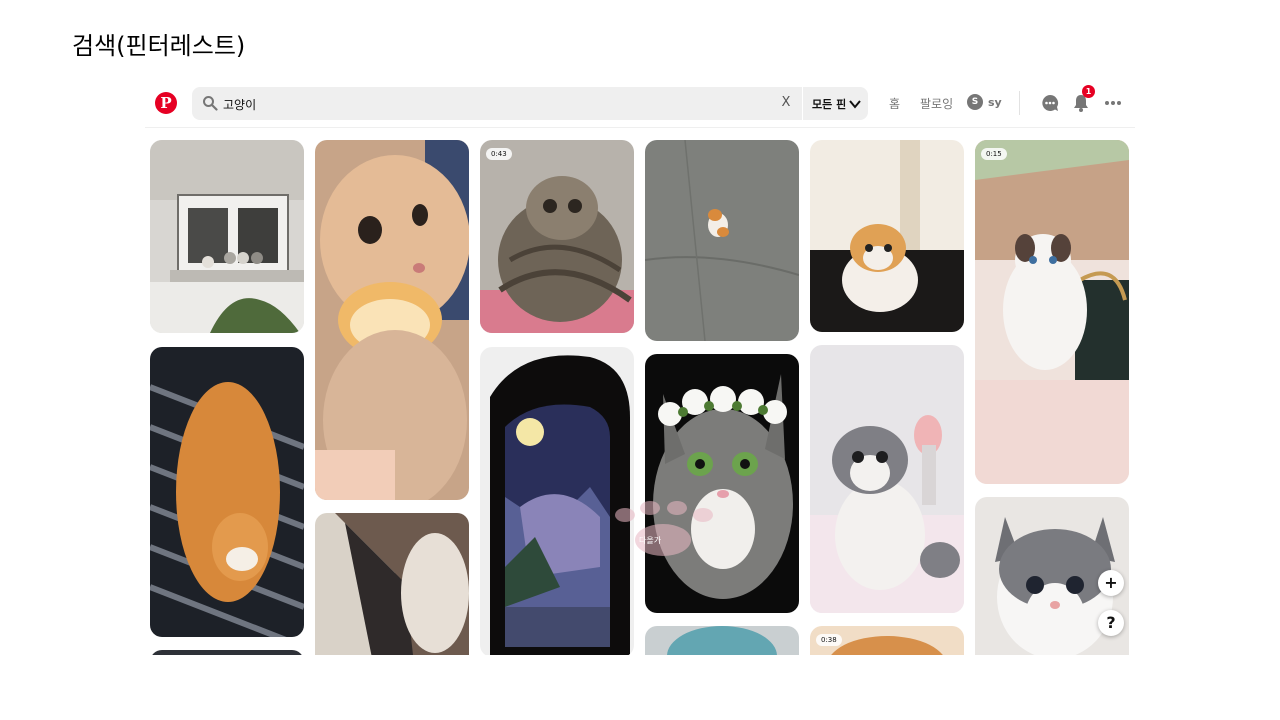 The height and width of the screenshot is (720, 1280). Describe the element at coordinates (887, 640) in the screenshot. I see `pin-card: 0:38` at that location.